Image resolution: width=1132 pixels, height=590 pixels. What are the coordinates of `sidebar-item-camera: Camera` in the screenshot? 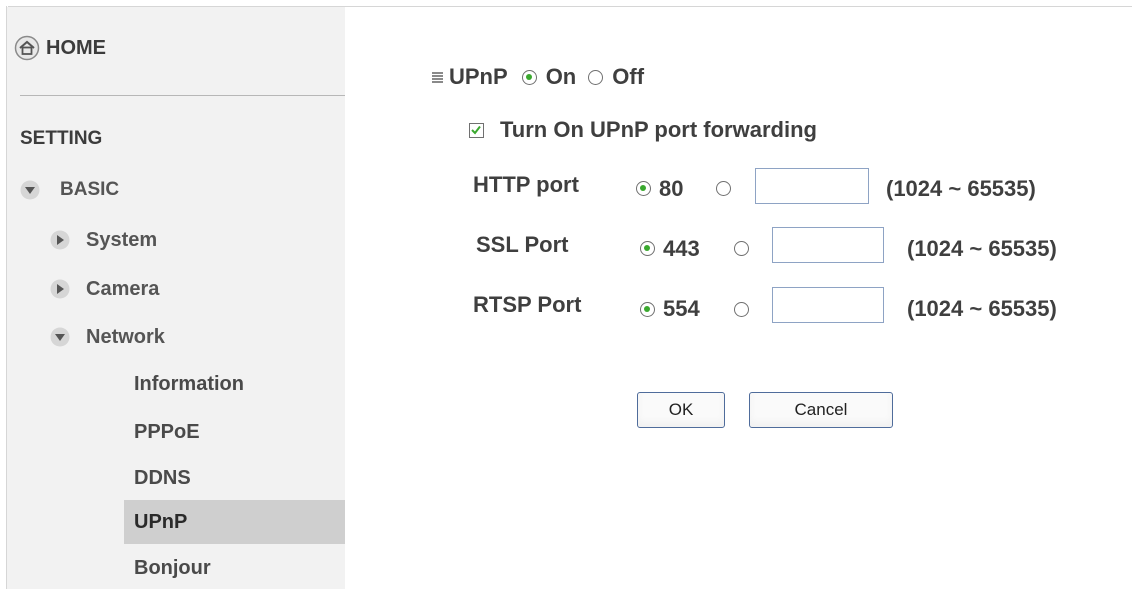 It's located at (104, 289).